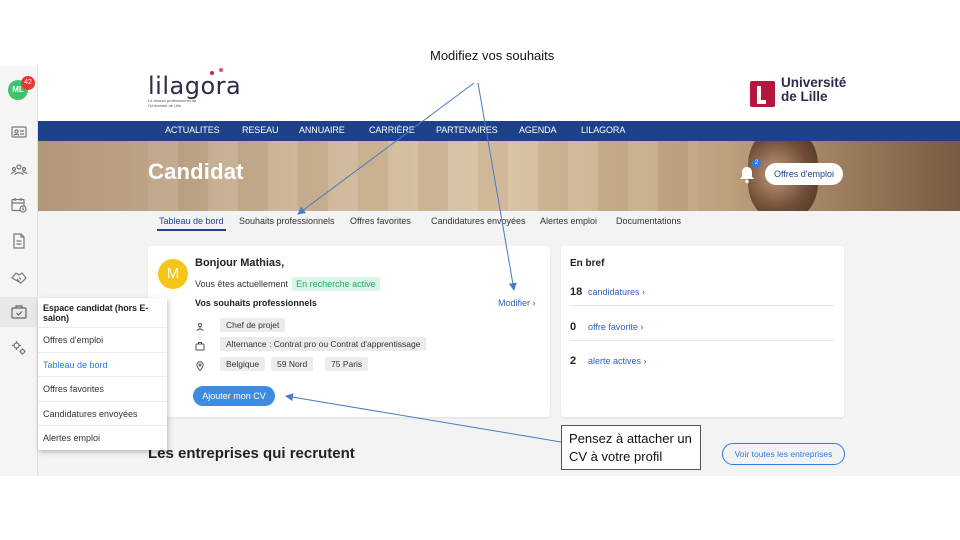  What do you see at coordinates (702, 296) in the screenshot?
I see `stat-applications: 18 candidatures ›` at bounding box center [702, 296].